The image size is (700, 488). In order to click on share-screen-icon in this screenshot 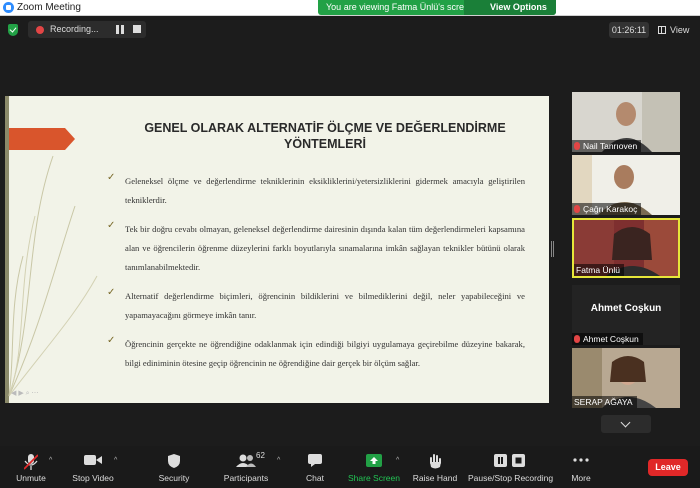, I will do `click(374, 460)`.